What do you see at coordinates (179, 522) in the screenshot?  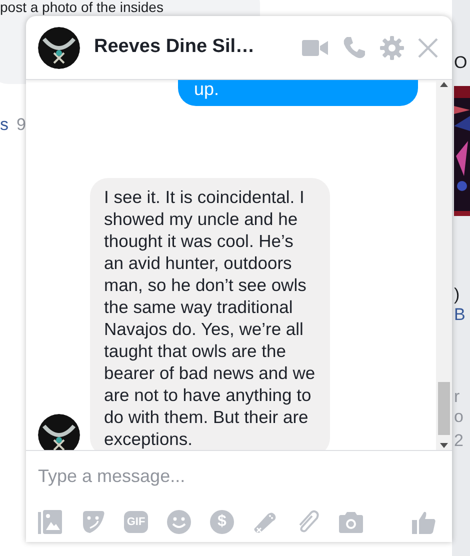 I see `smiley-icon` at bounding box center [179, 522].